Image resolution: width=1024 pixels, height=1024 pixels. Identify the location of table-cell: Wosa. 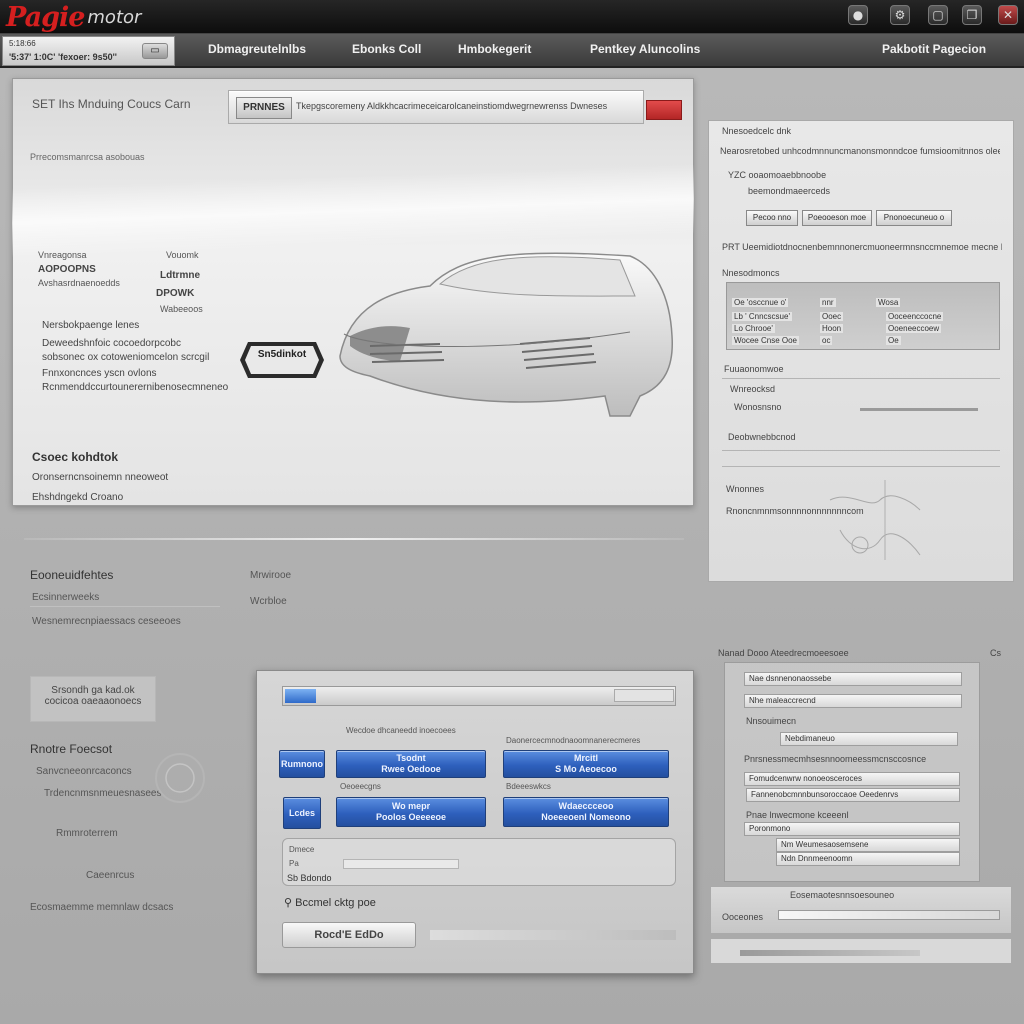
(888, 302).